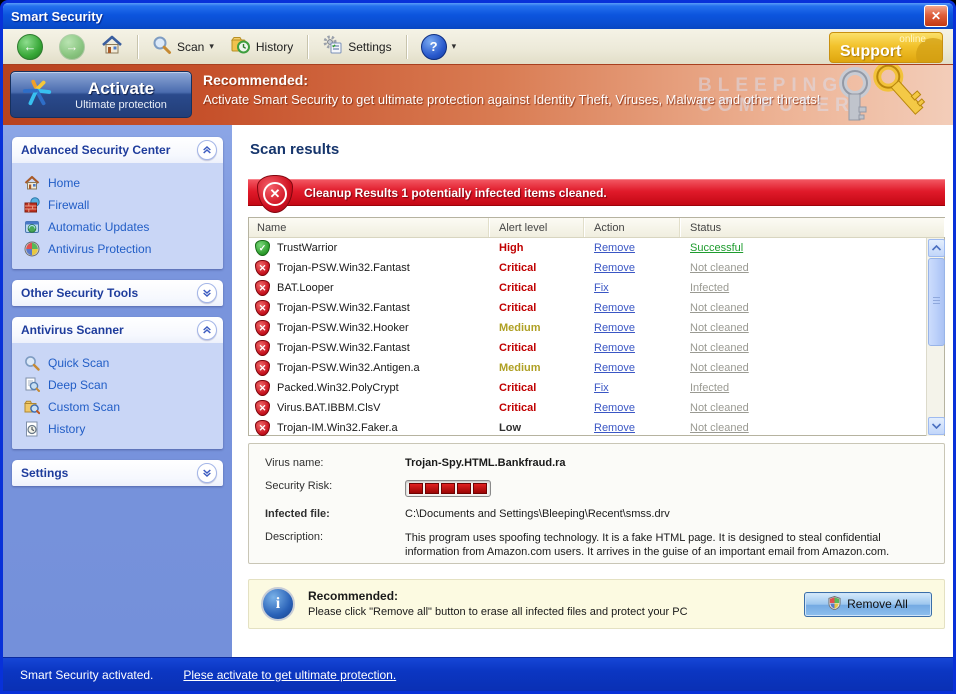 The height and width of the screenshot is (694, 956). What do you see at coordinates (112, 46) in the screenshot?
I see `home-button` at bounding box center [112, 46].